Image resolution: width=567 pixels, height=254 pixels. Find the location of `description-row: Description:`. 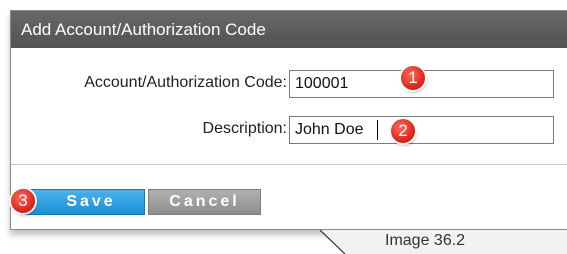

description-row: Description: is located at coordinates (289, 130).